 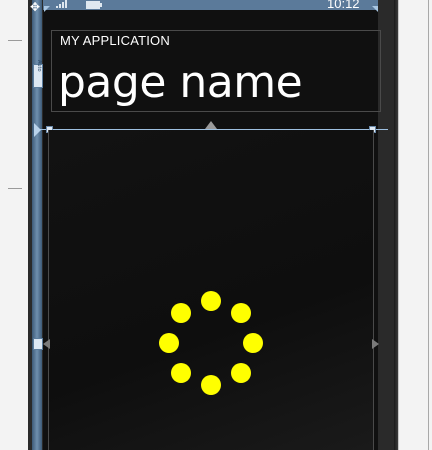 What do you see at coordinates (180, 82) in the screenshot?
I see `page-title: page name` at bounding box center [180, 82].